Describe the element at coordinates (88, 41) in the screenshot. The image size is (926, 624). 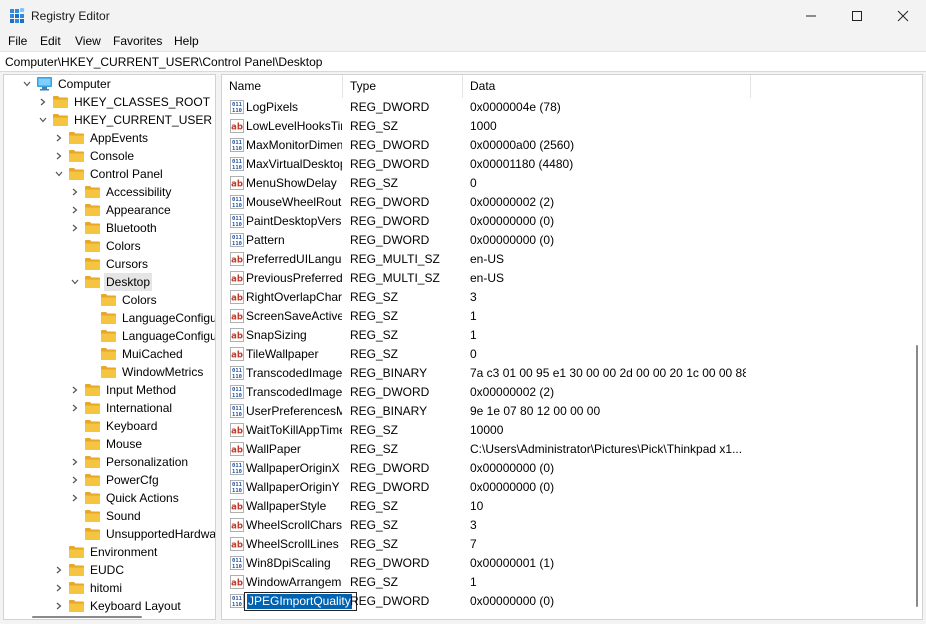
I see `menu-view: View` at that location.